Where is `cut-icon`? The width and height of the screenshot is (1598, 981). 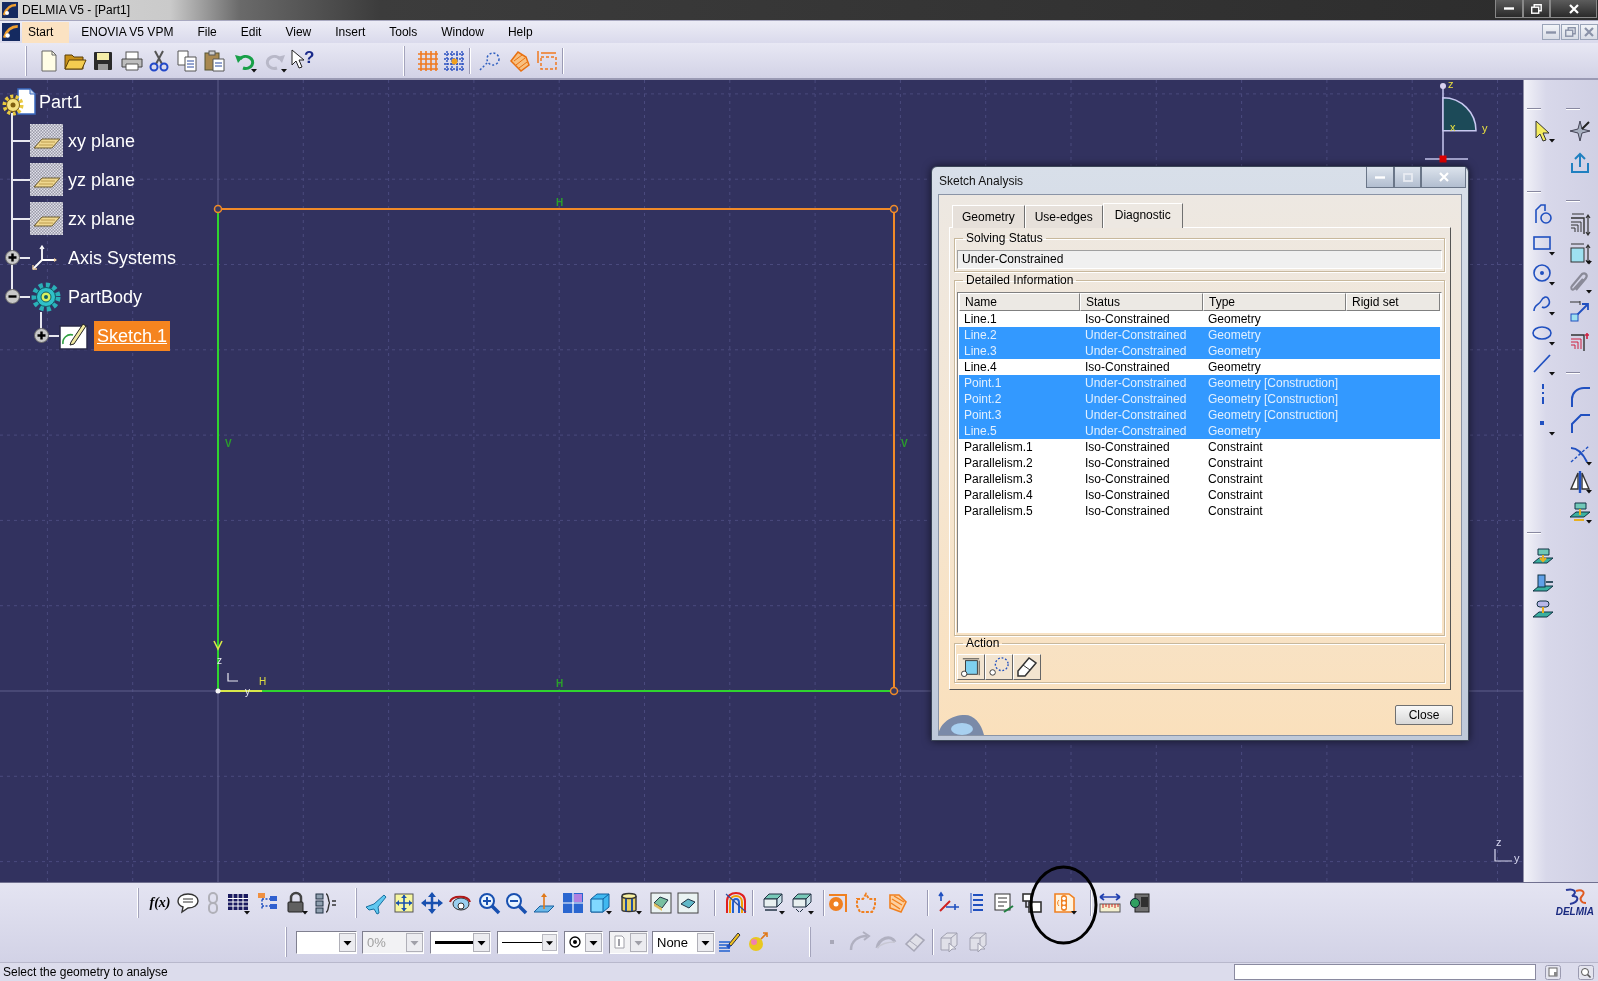 cut-icon is located at coordinates (159, 60).